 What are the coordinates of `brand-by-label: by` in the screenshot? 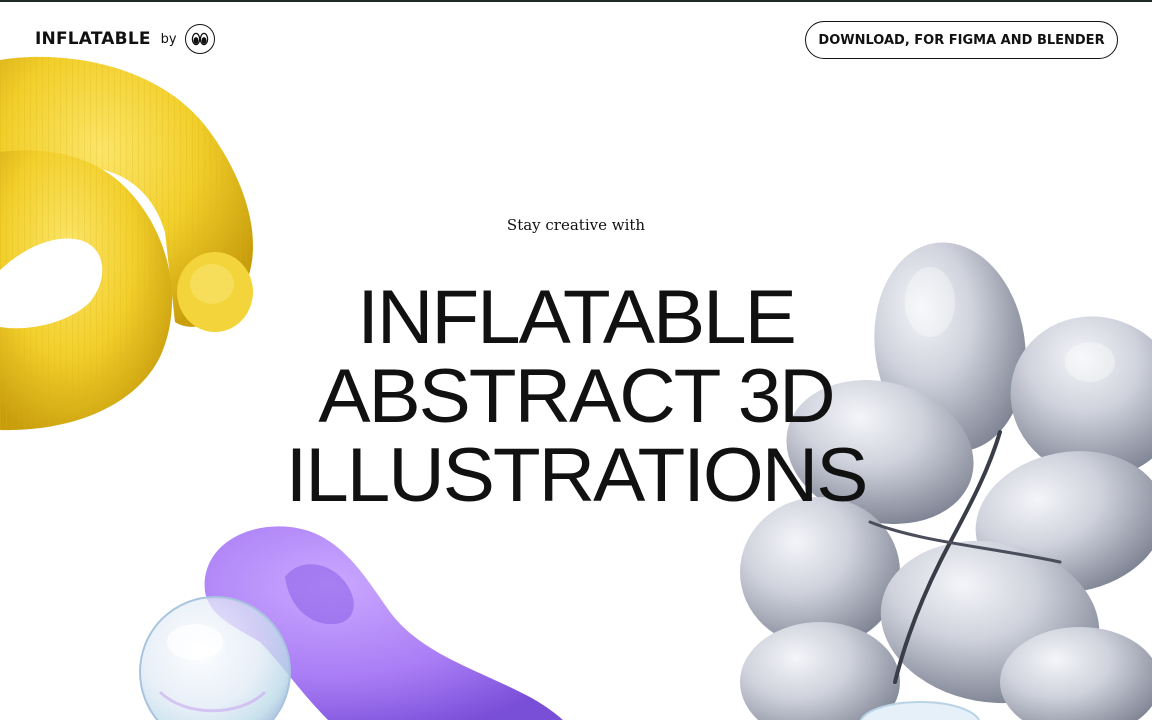 It's located at (168, 39).